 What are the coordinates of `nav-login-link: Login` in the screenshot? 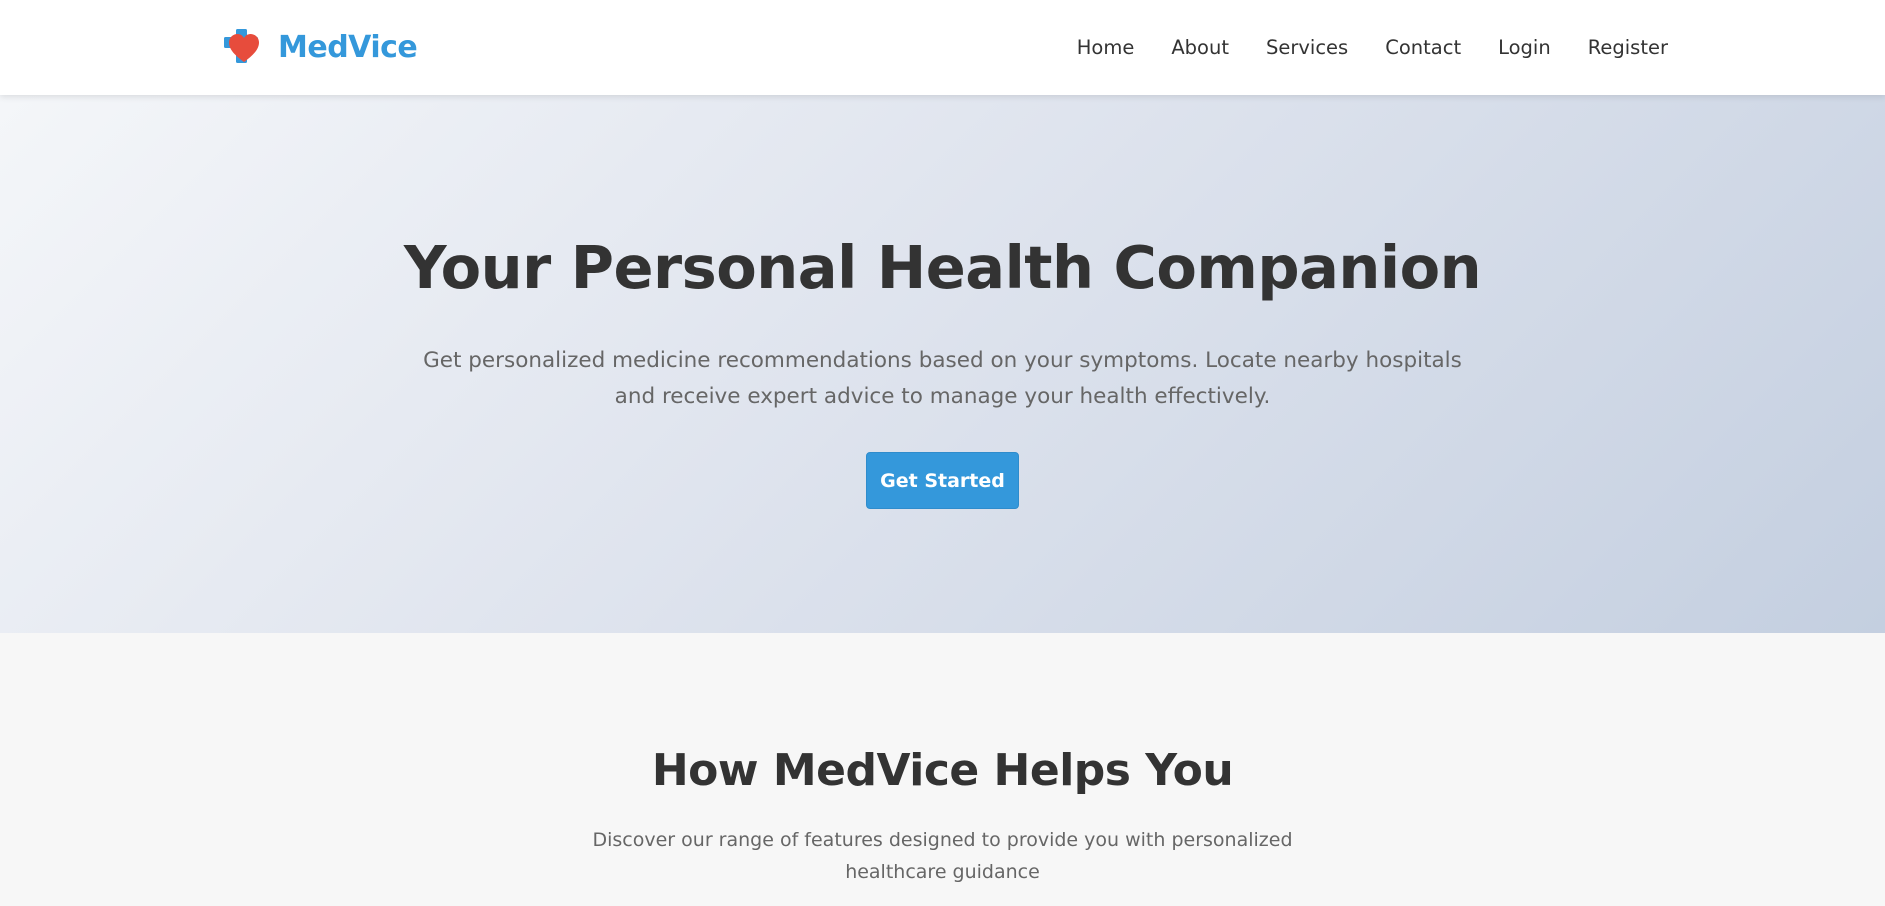 It's located at (1524, 47).